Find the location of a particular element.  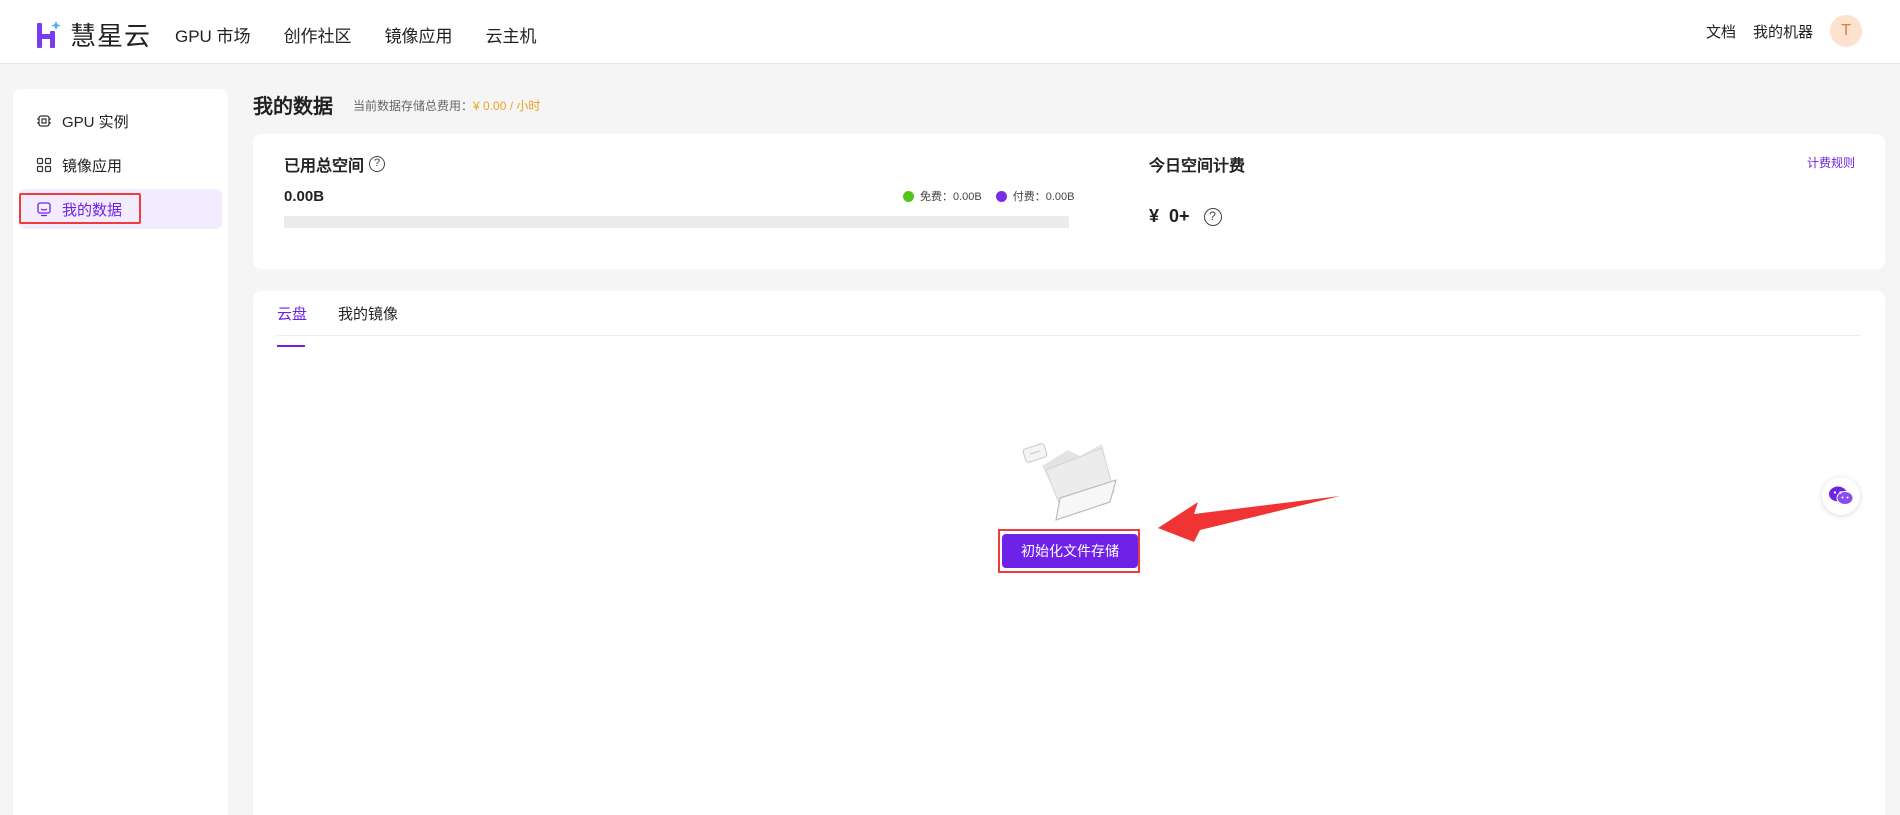

tab-active-underline is located at coordinates (291, 346).